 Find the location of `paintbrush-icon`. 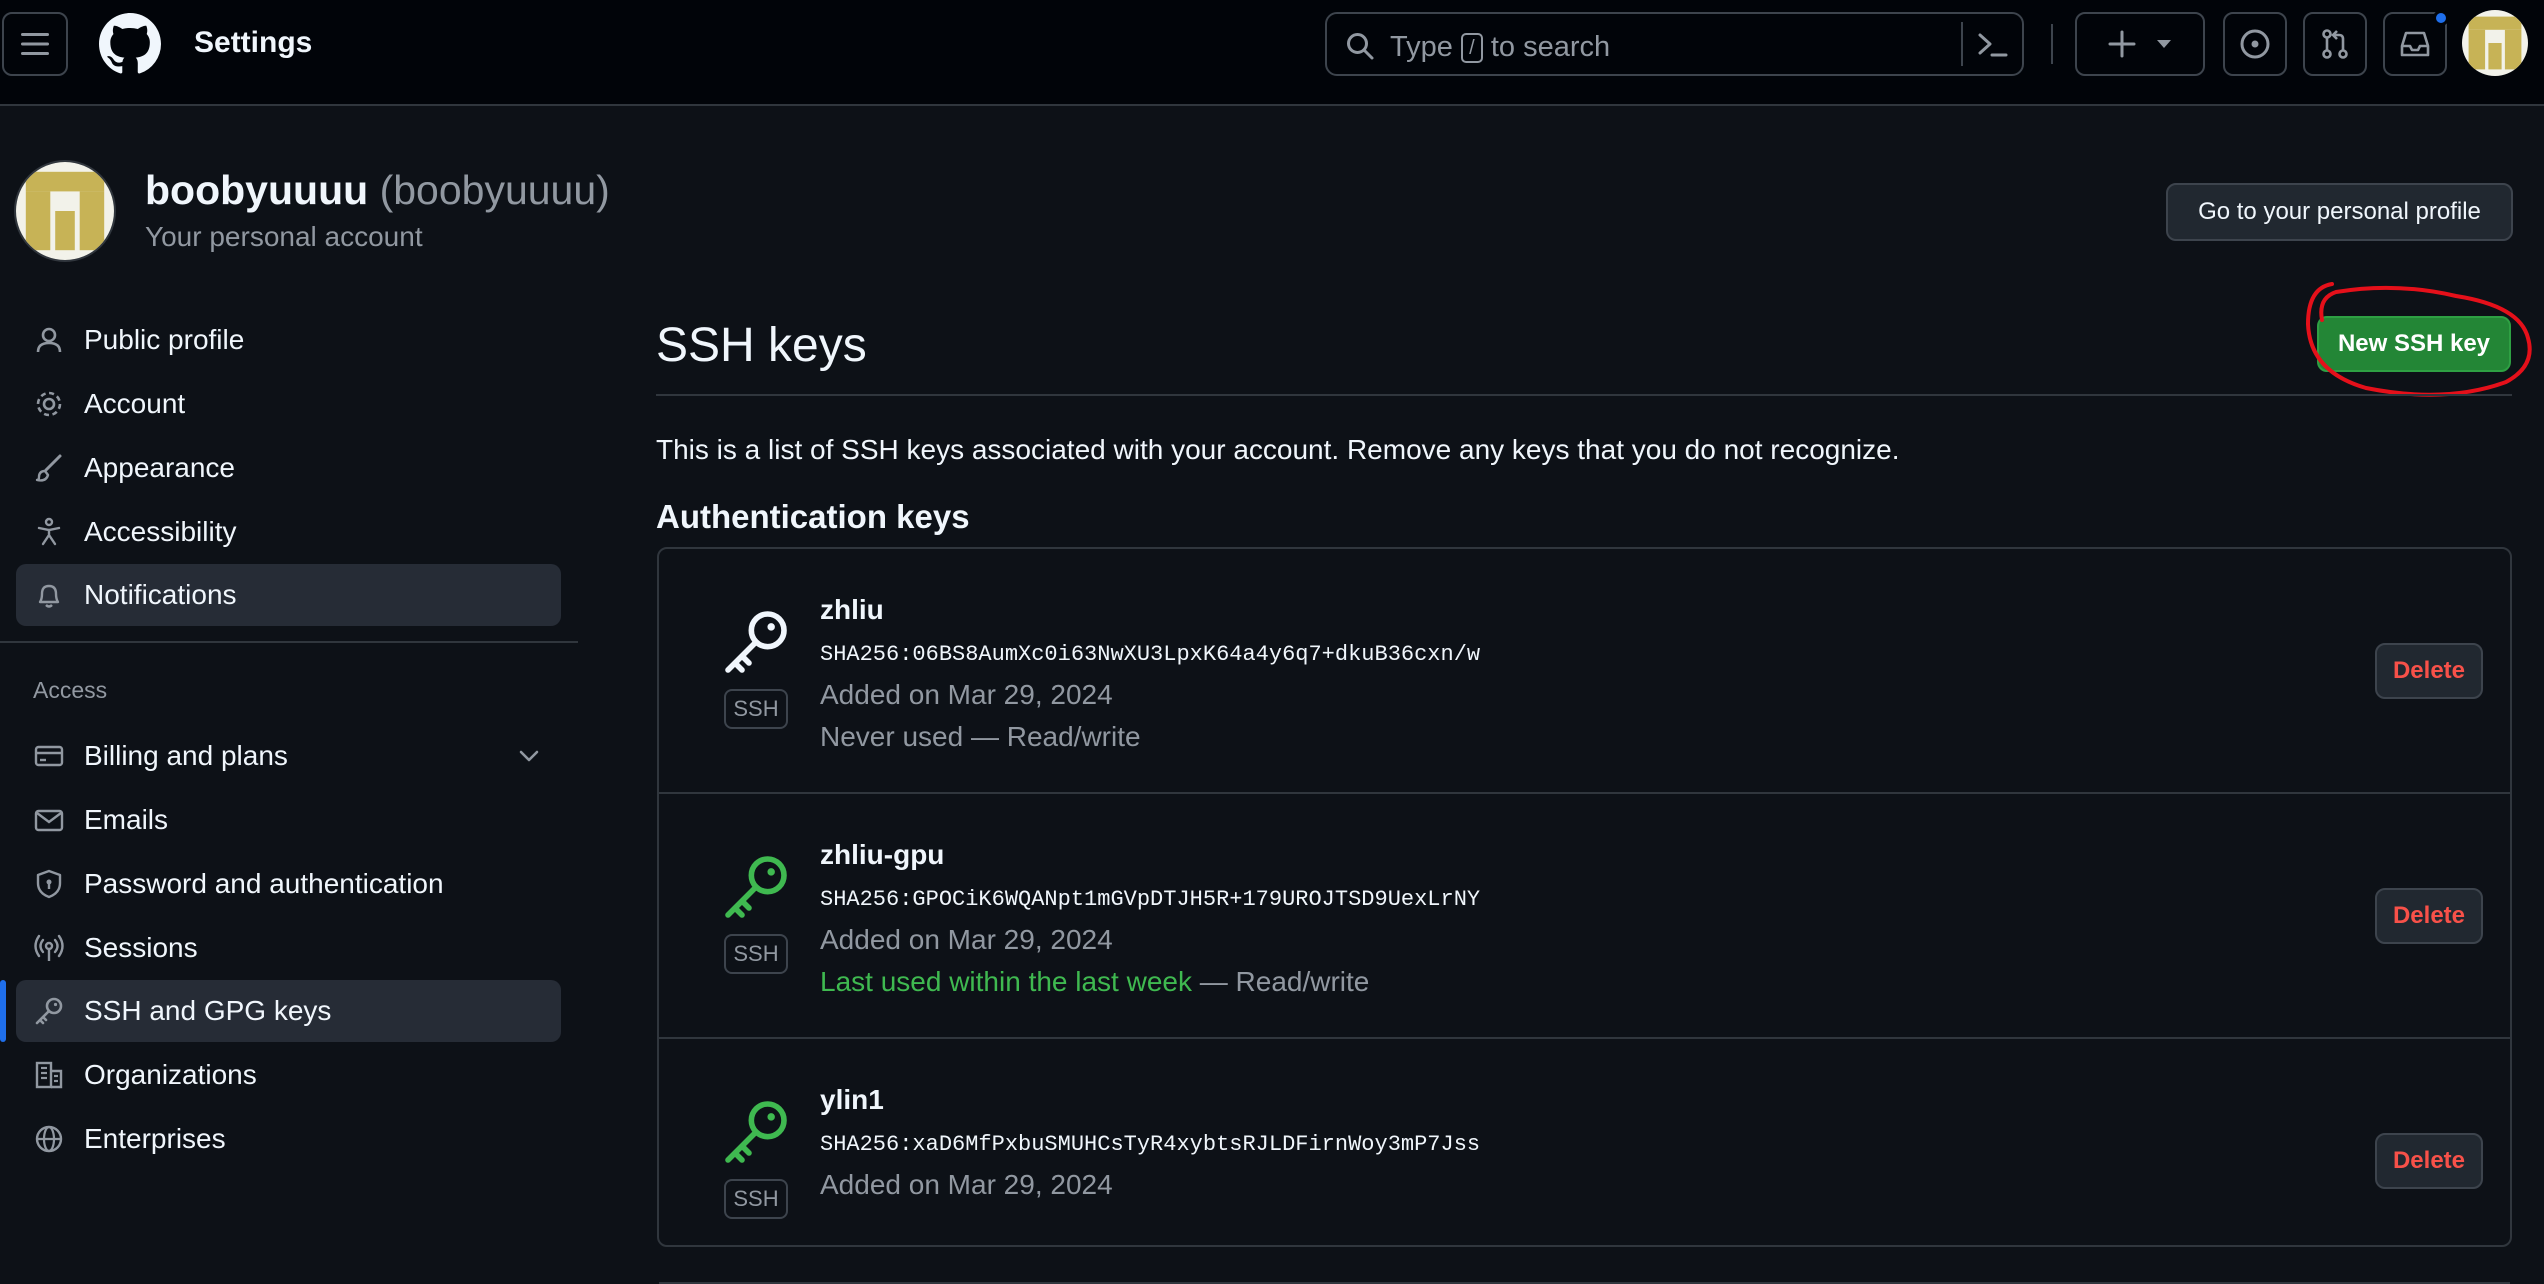

paintbrush-icon is located at coordinates (49, 468).